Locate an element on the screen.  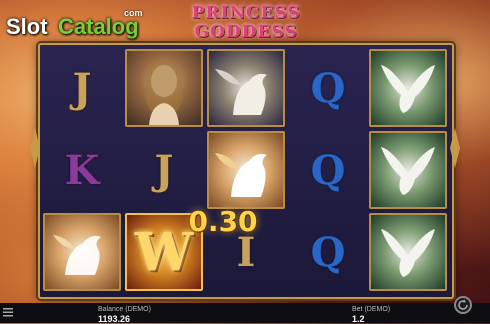
reel-1: J K is located at coordinates (82, 170).